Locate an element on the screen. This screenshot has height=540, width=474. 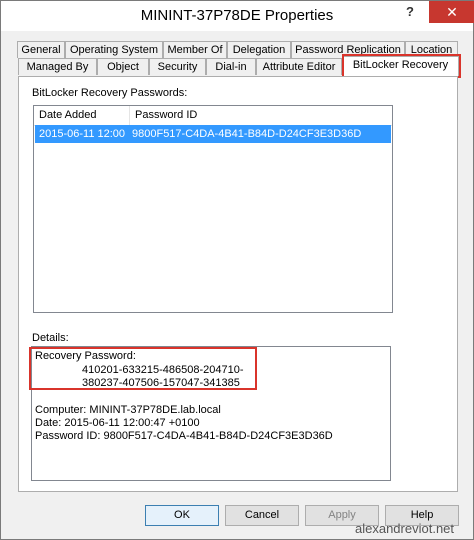
row-date: 2015-06-11 12:00 is located at coordinates (82, 134).